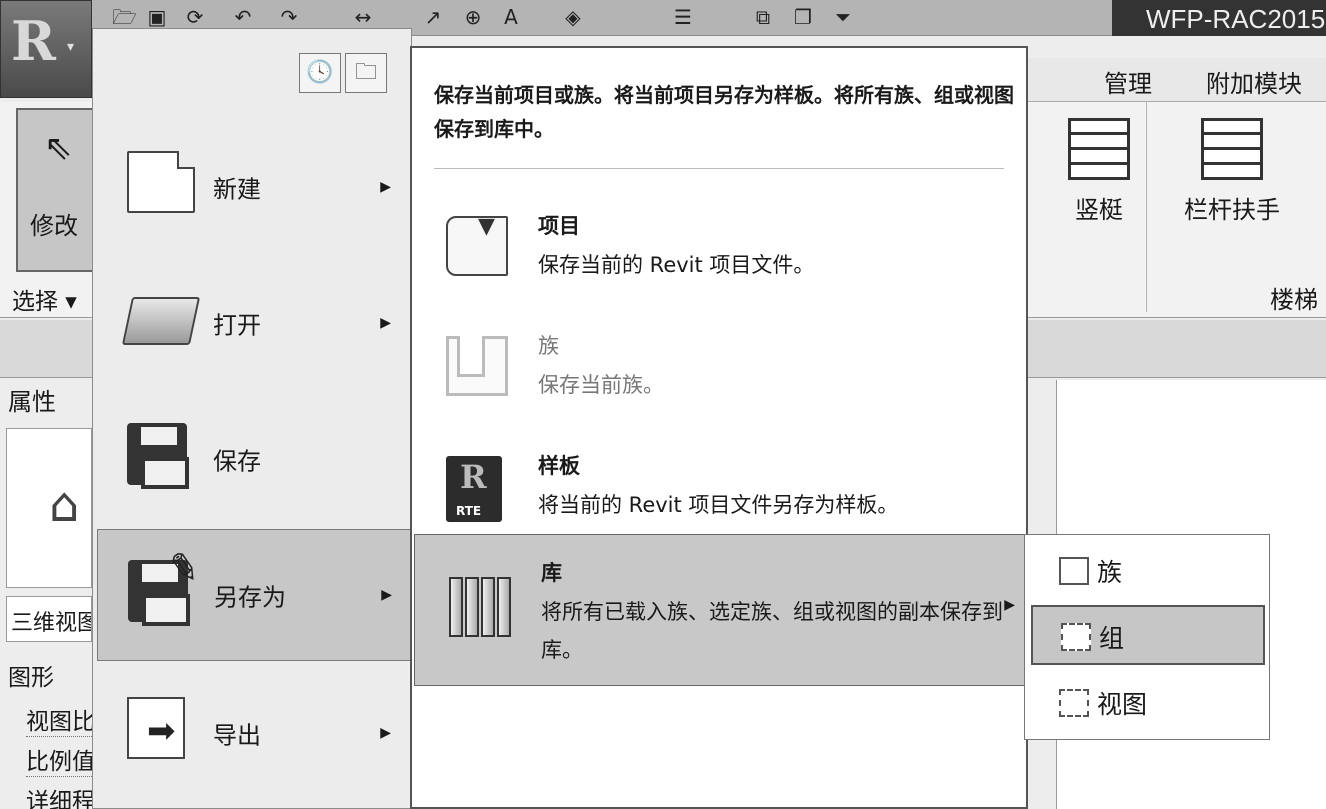  I want to click on save-as-template: R RTE 样板 将当前的 Revit 项目文件另存为样板。, so click(719, 487).